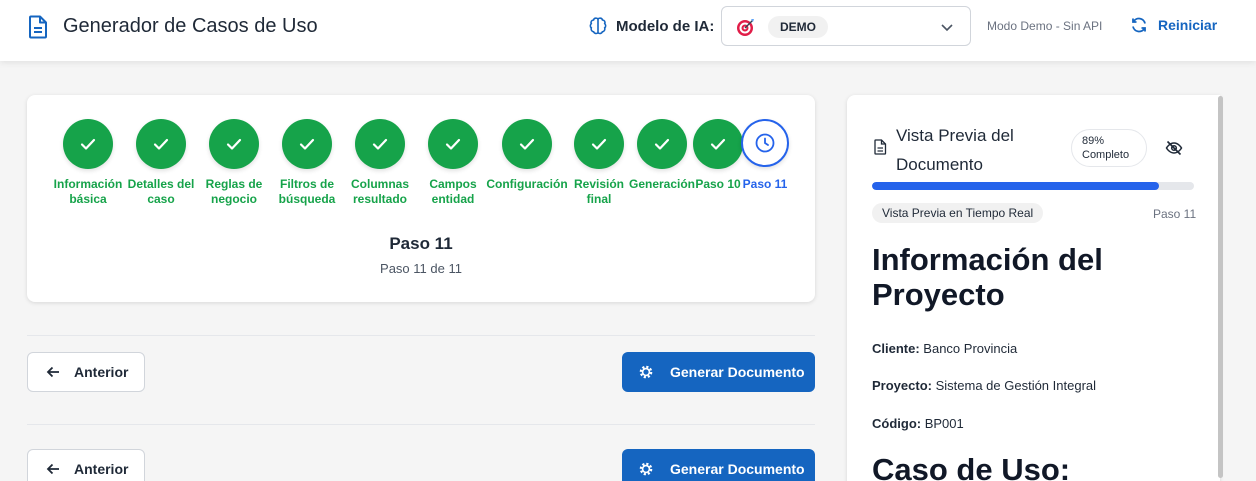 This screenshot has height=481, width=1256. Describe the element at coordinates (307, 191) in the screenshot. I see `step-label: Filtros de búsqueda` at that location.